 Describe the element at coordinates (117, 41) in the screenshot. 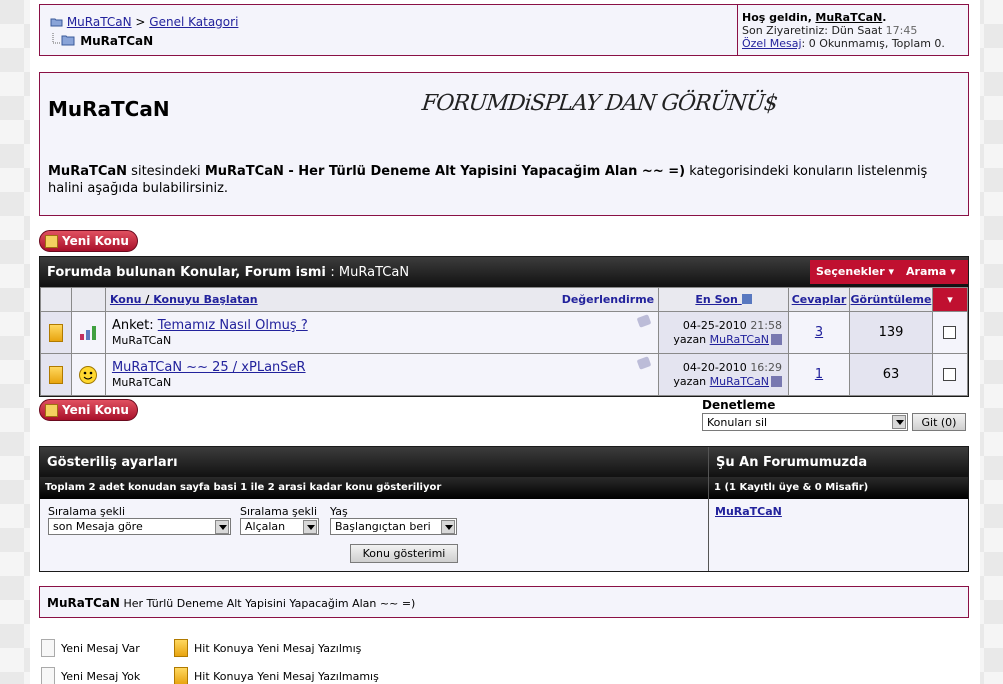

I see `current-forum-label: MuRaTCaN` at that location.